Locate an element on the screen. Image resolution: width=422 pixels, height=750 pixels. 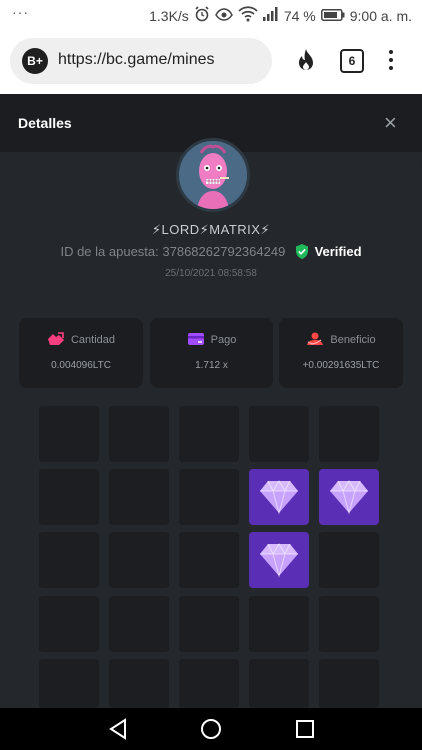
avatar is located at coordinates (213, 175).